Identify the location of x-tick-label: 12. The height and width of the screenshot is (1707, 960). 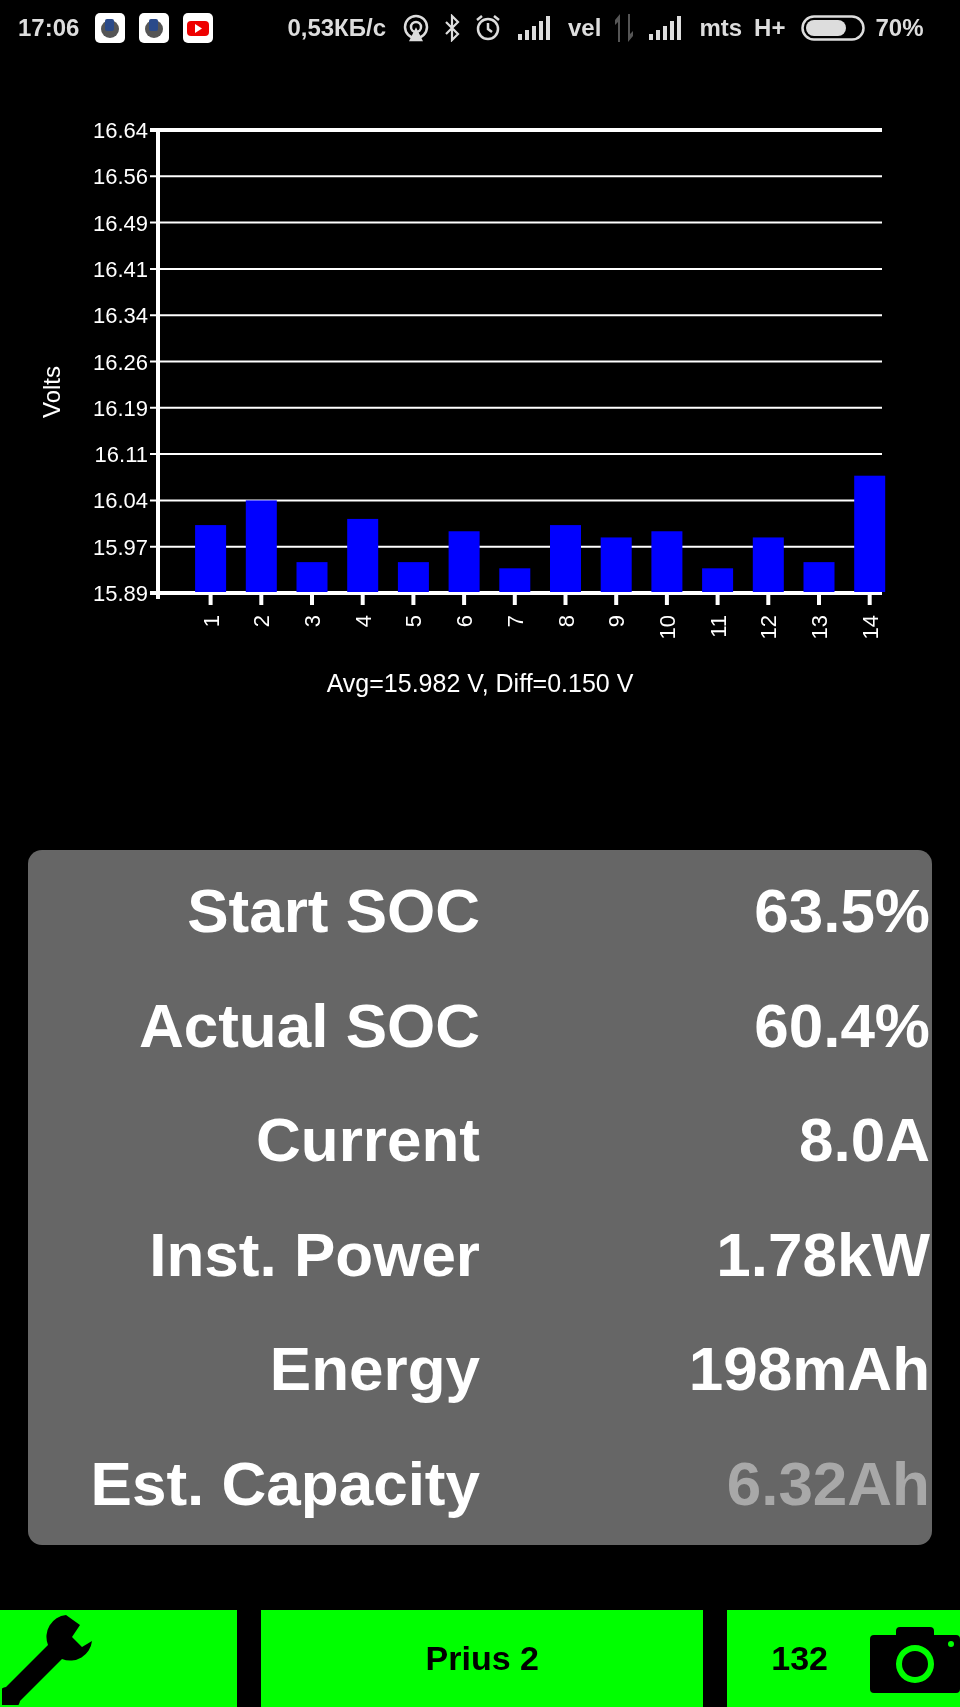
(769, 627).